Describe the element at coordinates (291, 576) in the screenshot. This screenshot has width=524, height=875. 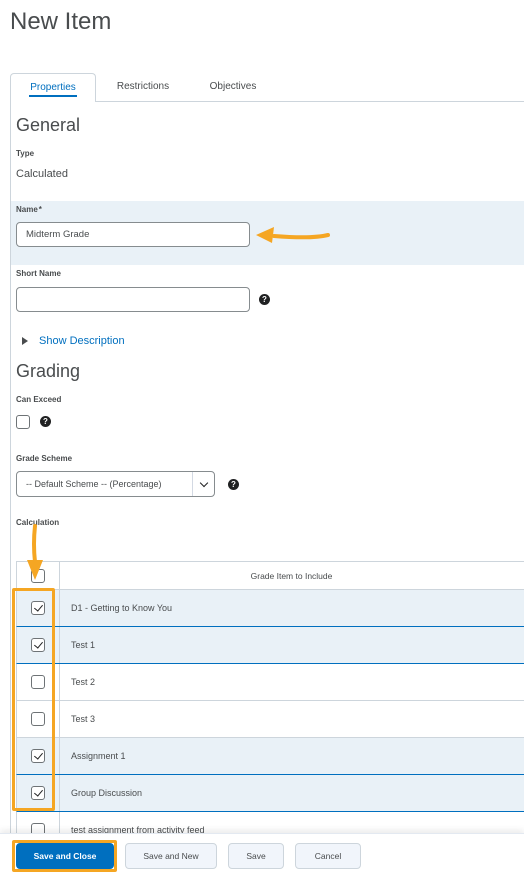
I see `column-header-grade-item: Grade Item to Include` at that location.